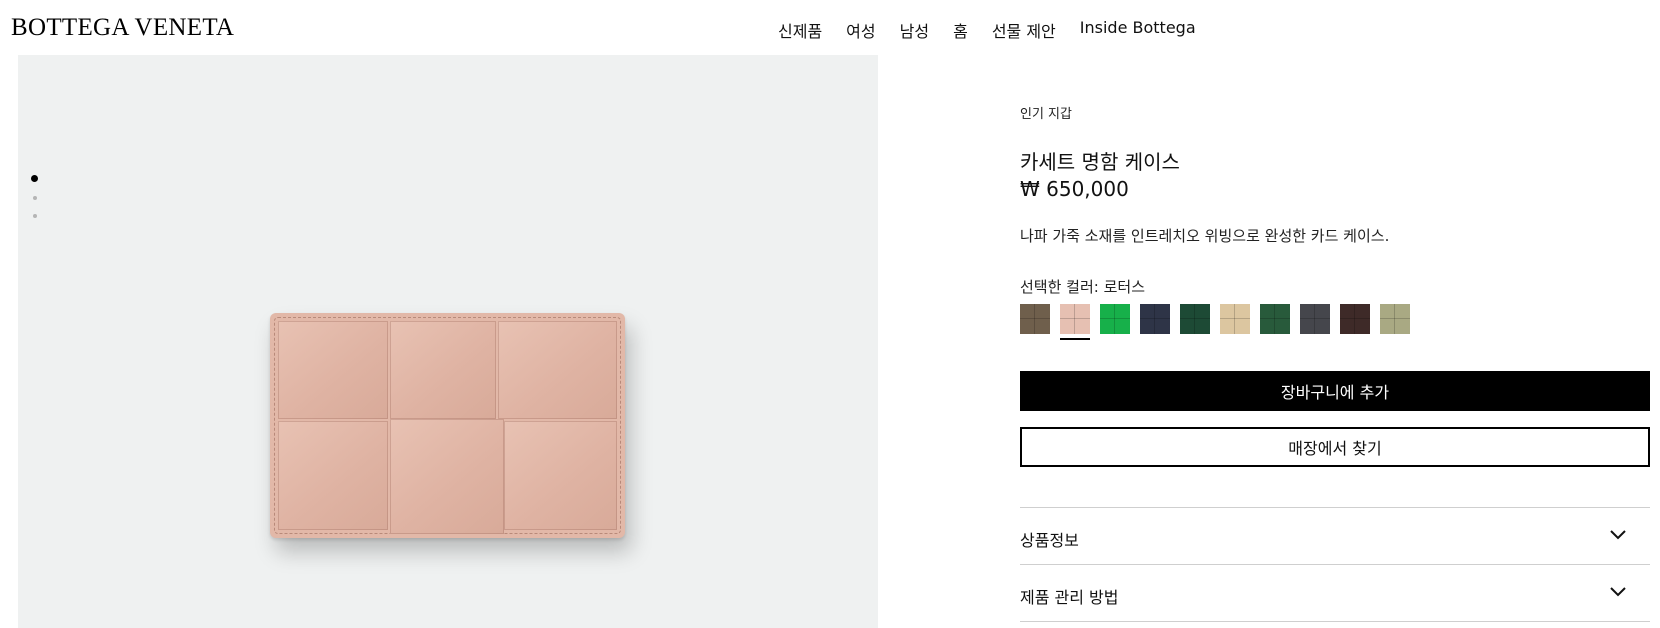  Describe the element at coordinates (1075, 339) in the screenshot. I see `selected-swatch-indicator` at that location.